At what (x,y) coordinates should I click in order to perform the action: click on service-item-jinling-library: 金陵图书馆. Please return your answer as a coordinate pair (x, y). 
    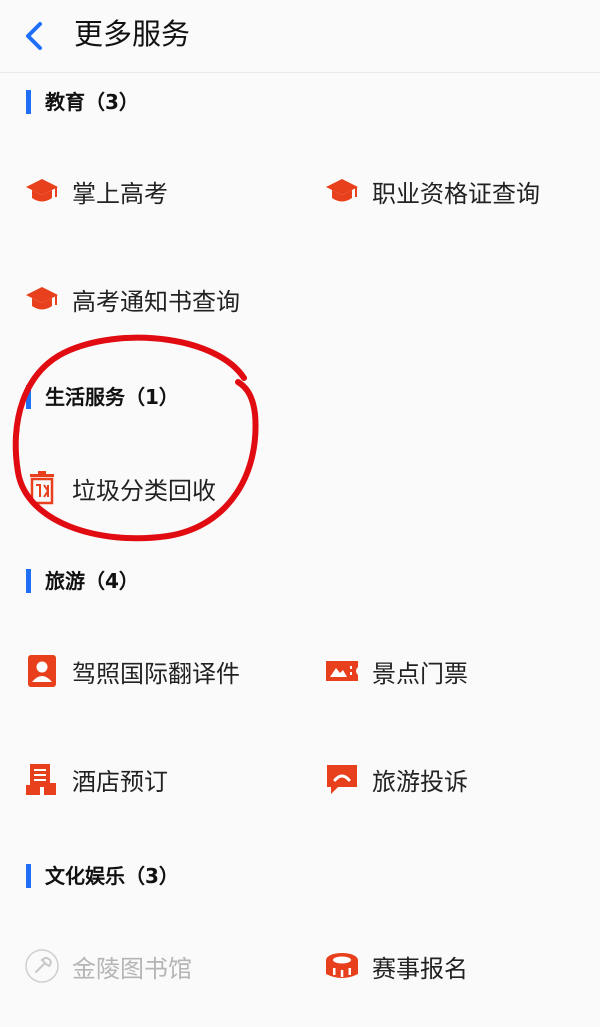
    Looking at the image, I should click on (108, 966).